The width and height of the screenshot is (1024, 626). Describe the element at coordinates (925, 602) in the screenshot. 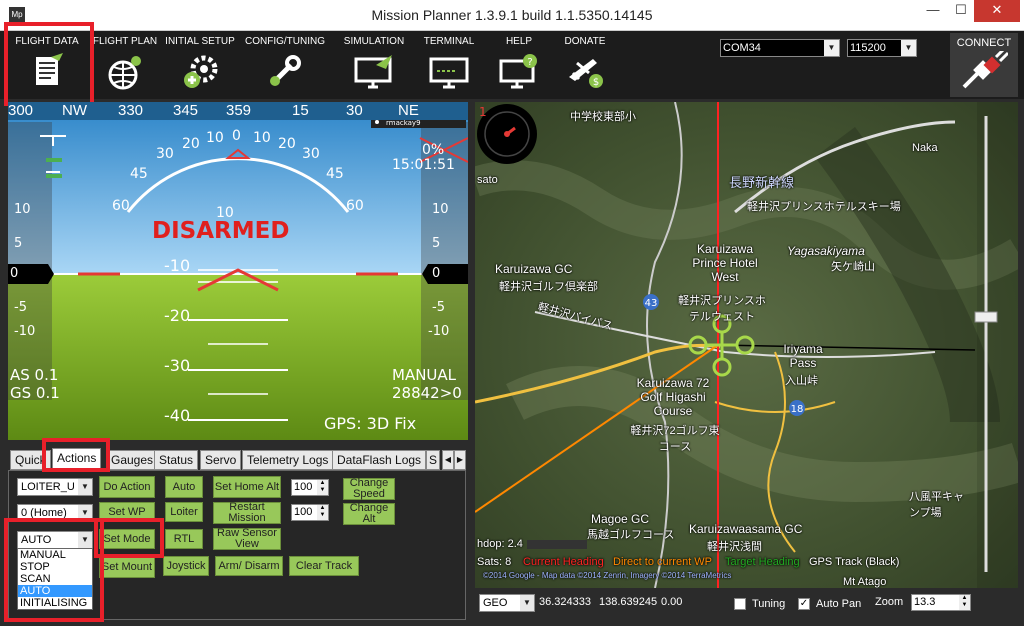

I see `zoom-value: 13.3` at that location.